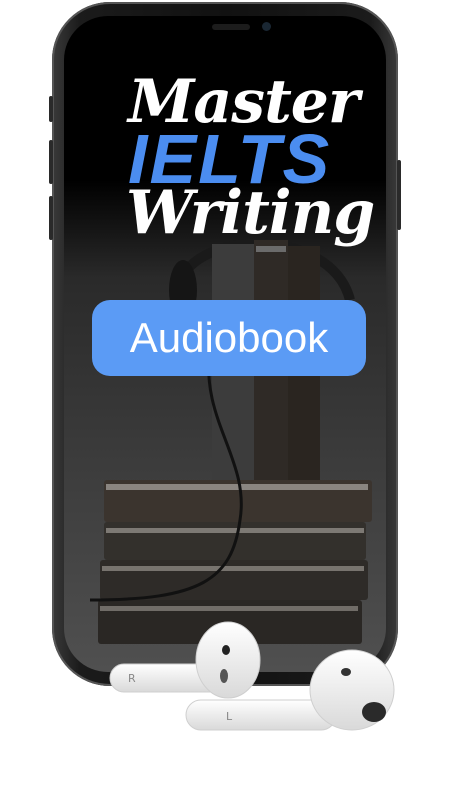 This screenshot has height=799, width=457. I want to click on svg-text: L, so click(229, 716).